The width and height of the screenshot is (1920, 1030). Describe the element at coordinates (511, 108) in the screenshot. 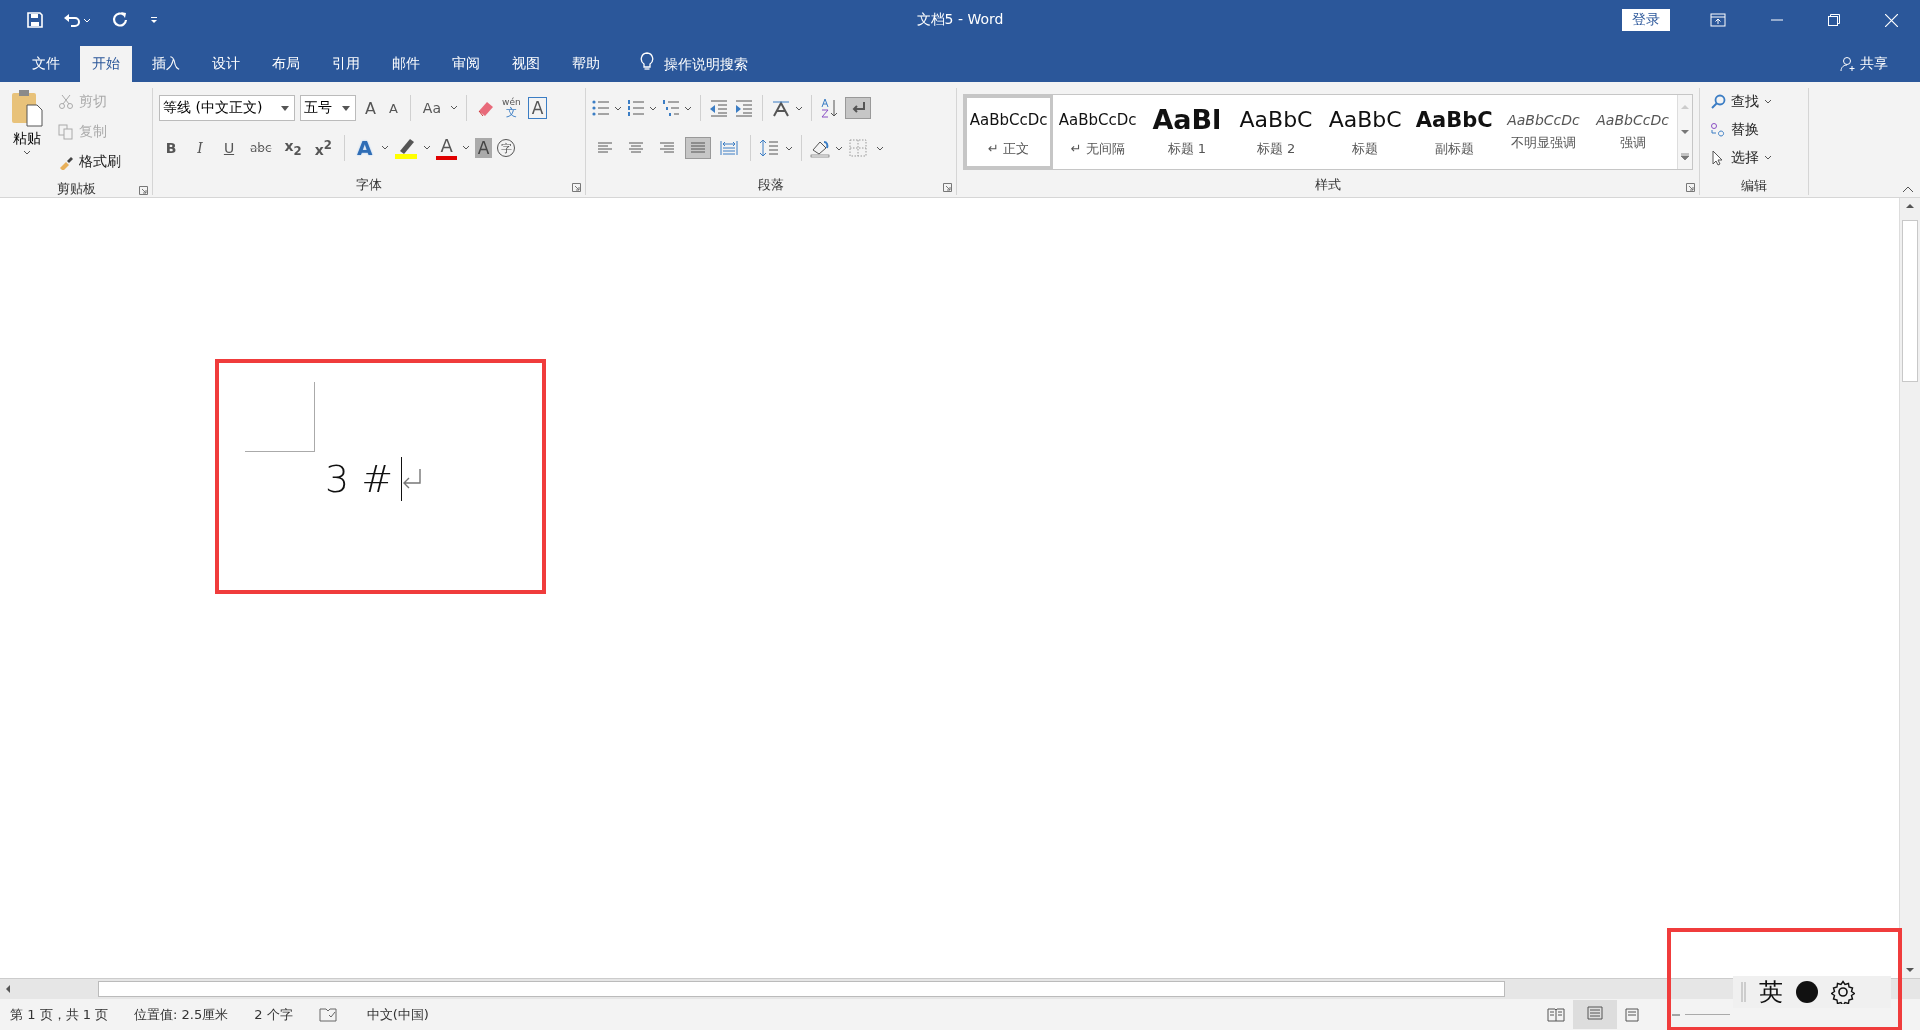

I see `phonetic-guide-button: wén 文` at that location.